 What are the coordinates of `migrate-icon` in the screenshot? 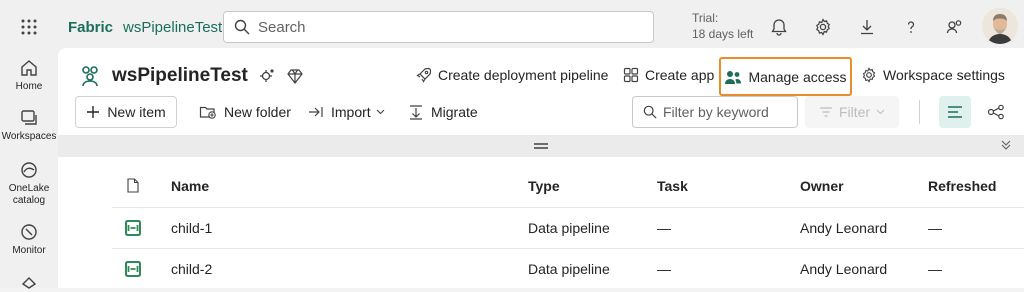 It's located at (416, 112).